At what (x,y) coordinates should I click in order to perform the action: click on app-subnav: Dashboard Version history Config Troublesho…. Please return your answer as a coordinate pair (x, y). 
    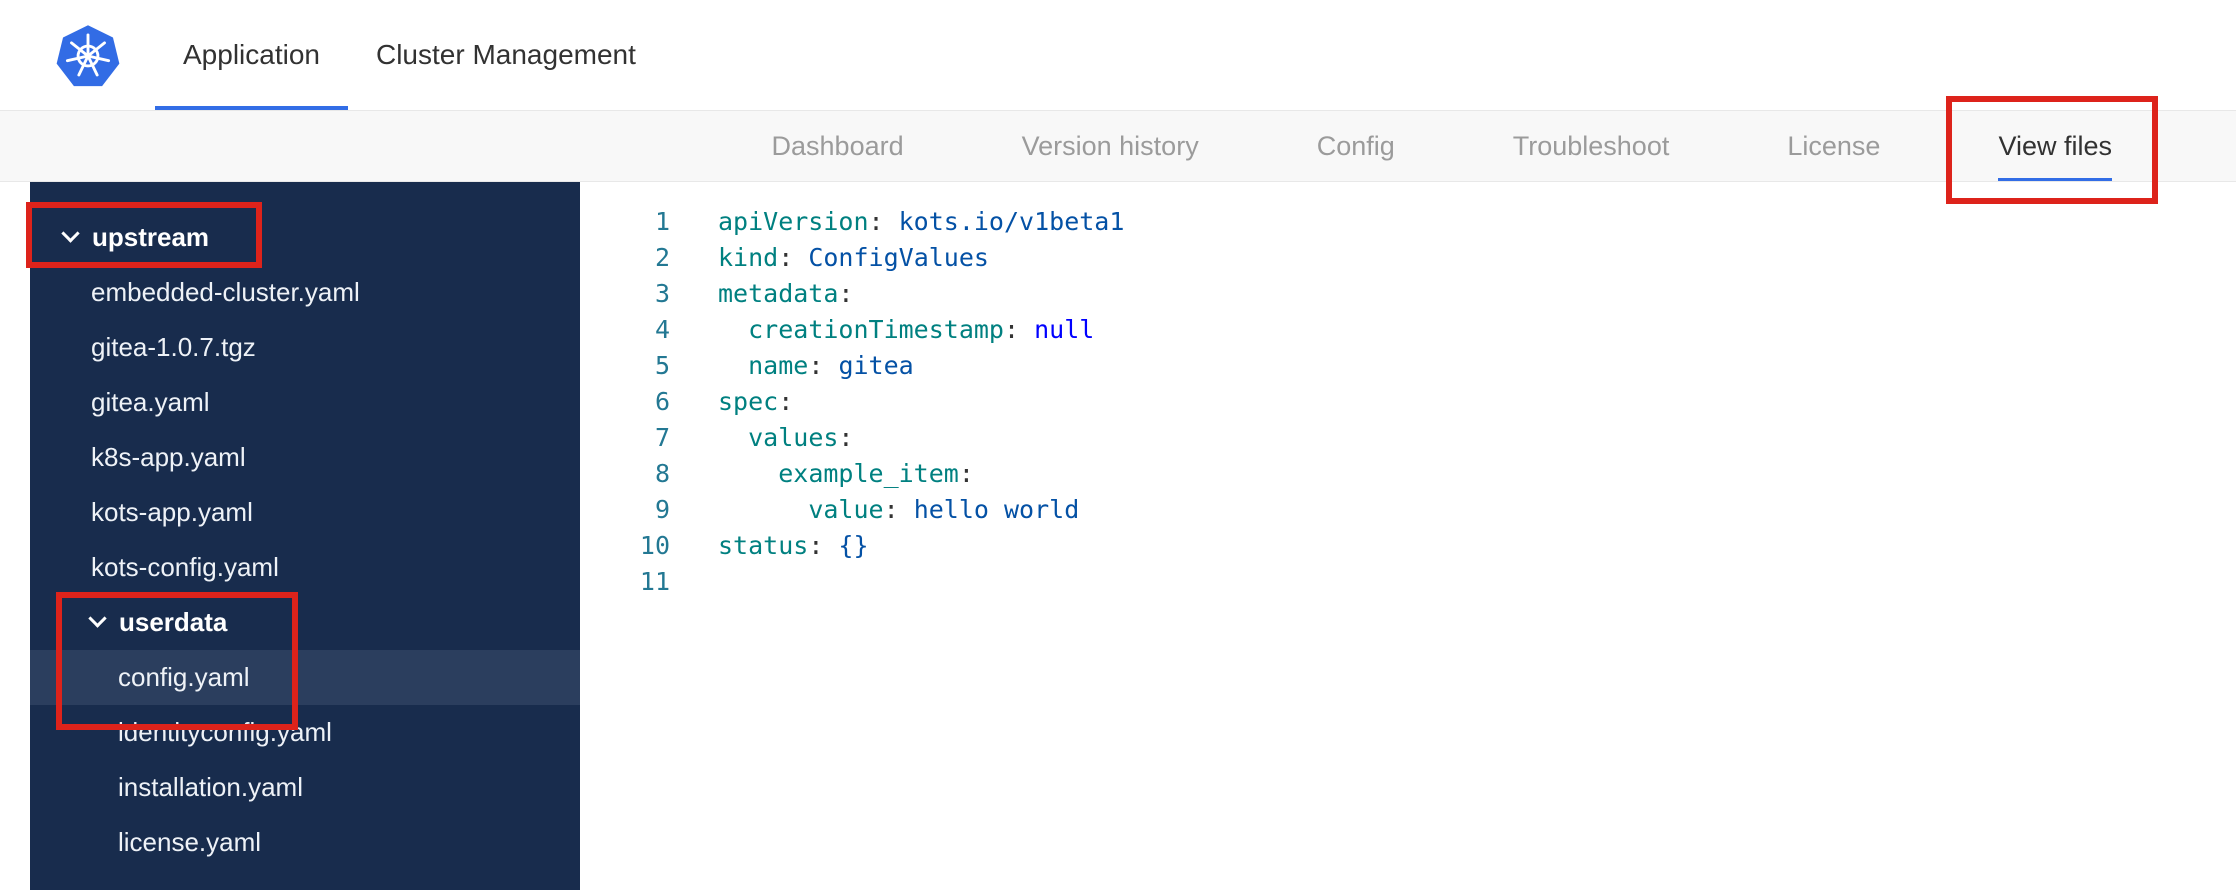
    Looking at the image, I should click on (1118, 146).